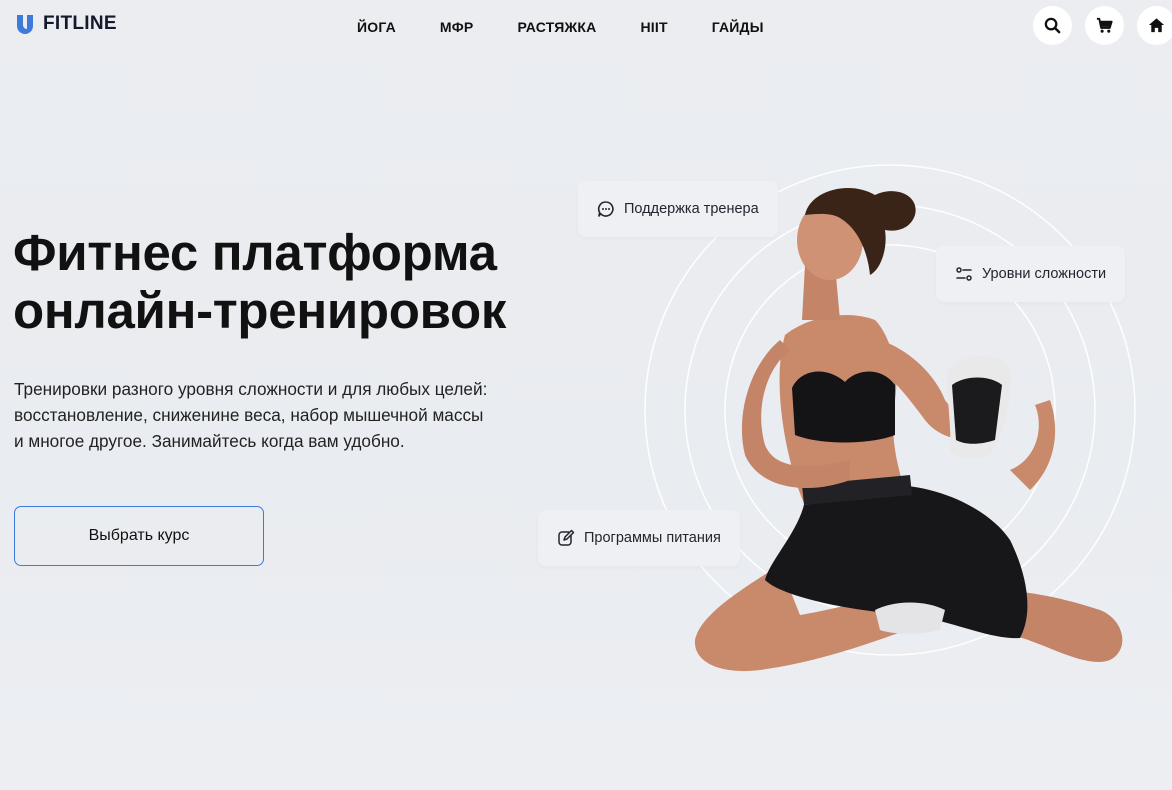 The height and width of the screenshot is (790, 1172). Describe the element at coordinates (80, 23) in the screenshot. I see `logo-text: FITLINE` at that location.